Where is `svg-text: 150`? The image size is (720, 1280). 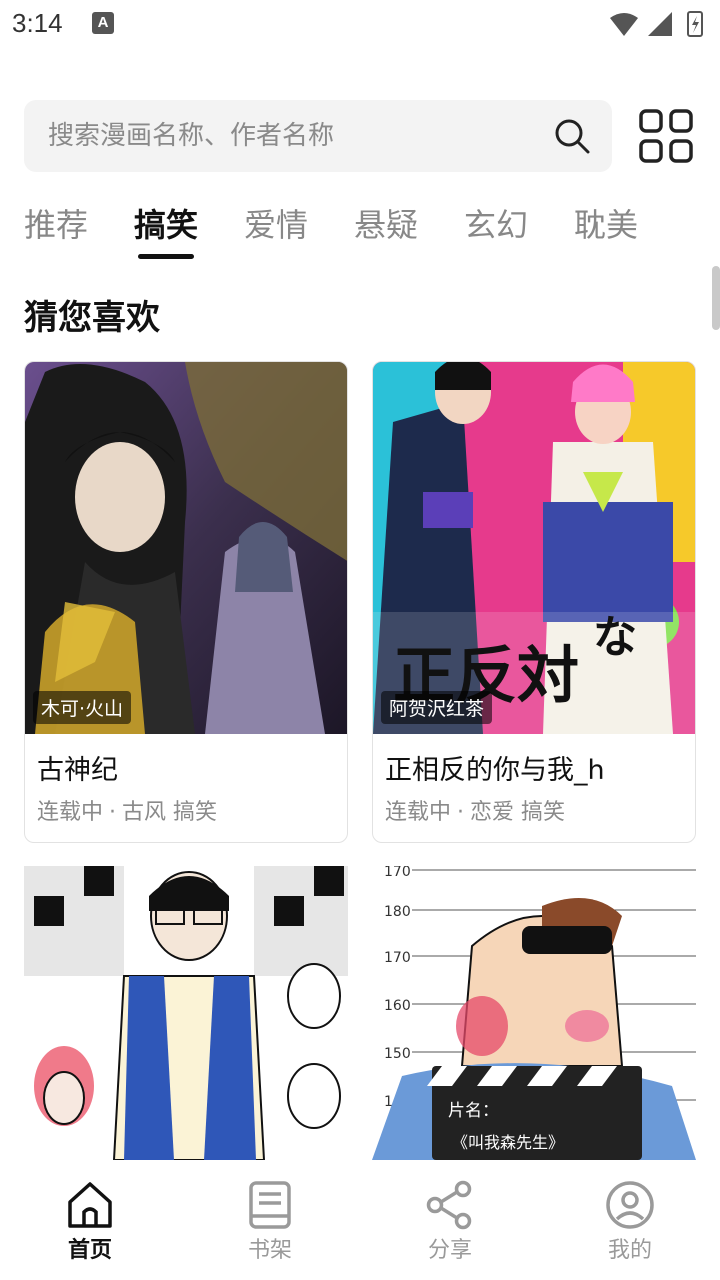
svg-text: 150 is located at coordinates (397, 1054).